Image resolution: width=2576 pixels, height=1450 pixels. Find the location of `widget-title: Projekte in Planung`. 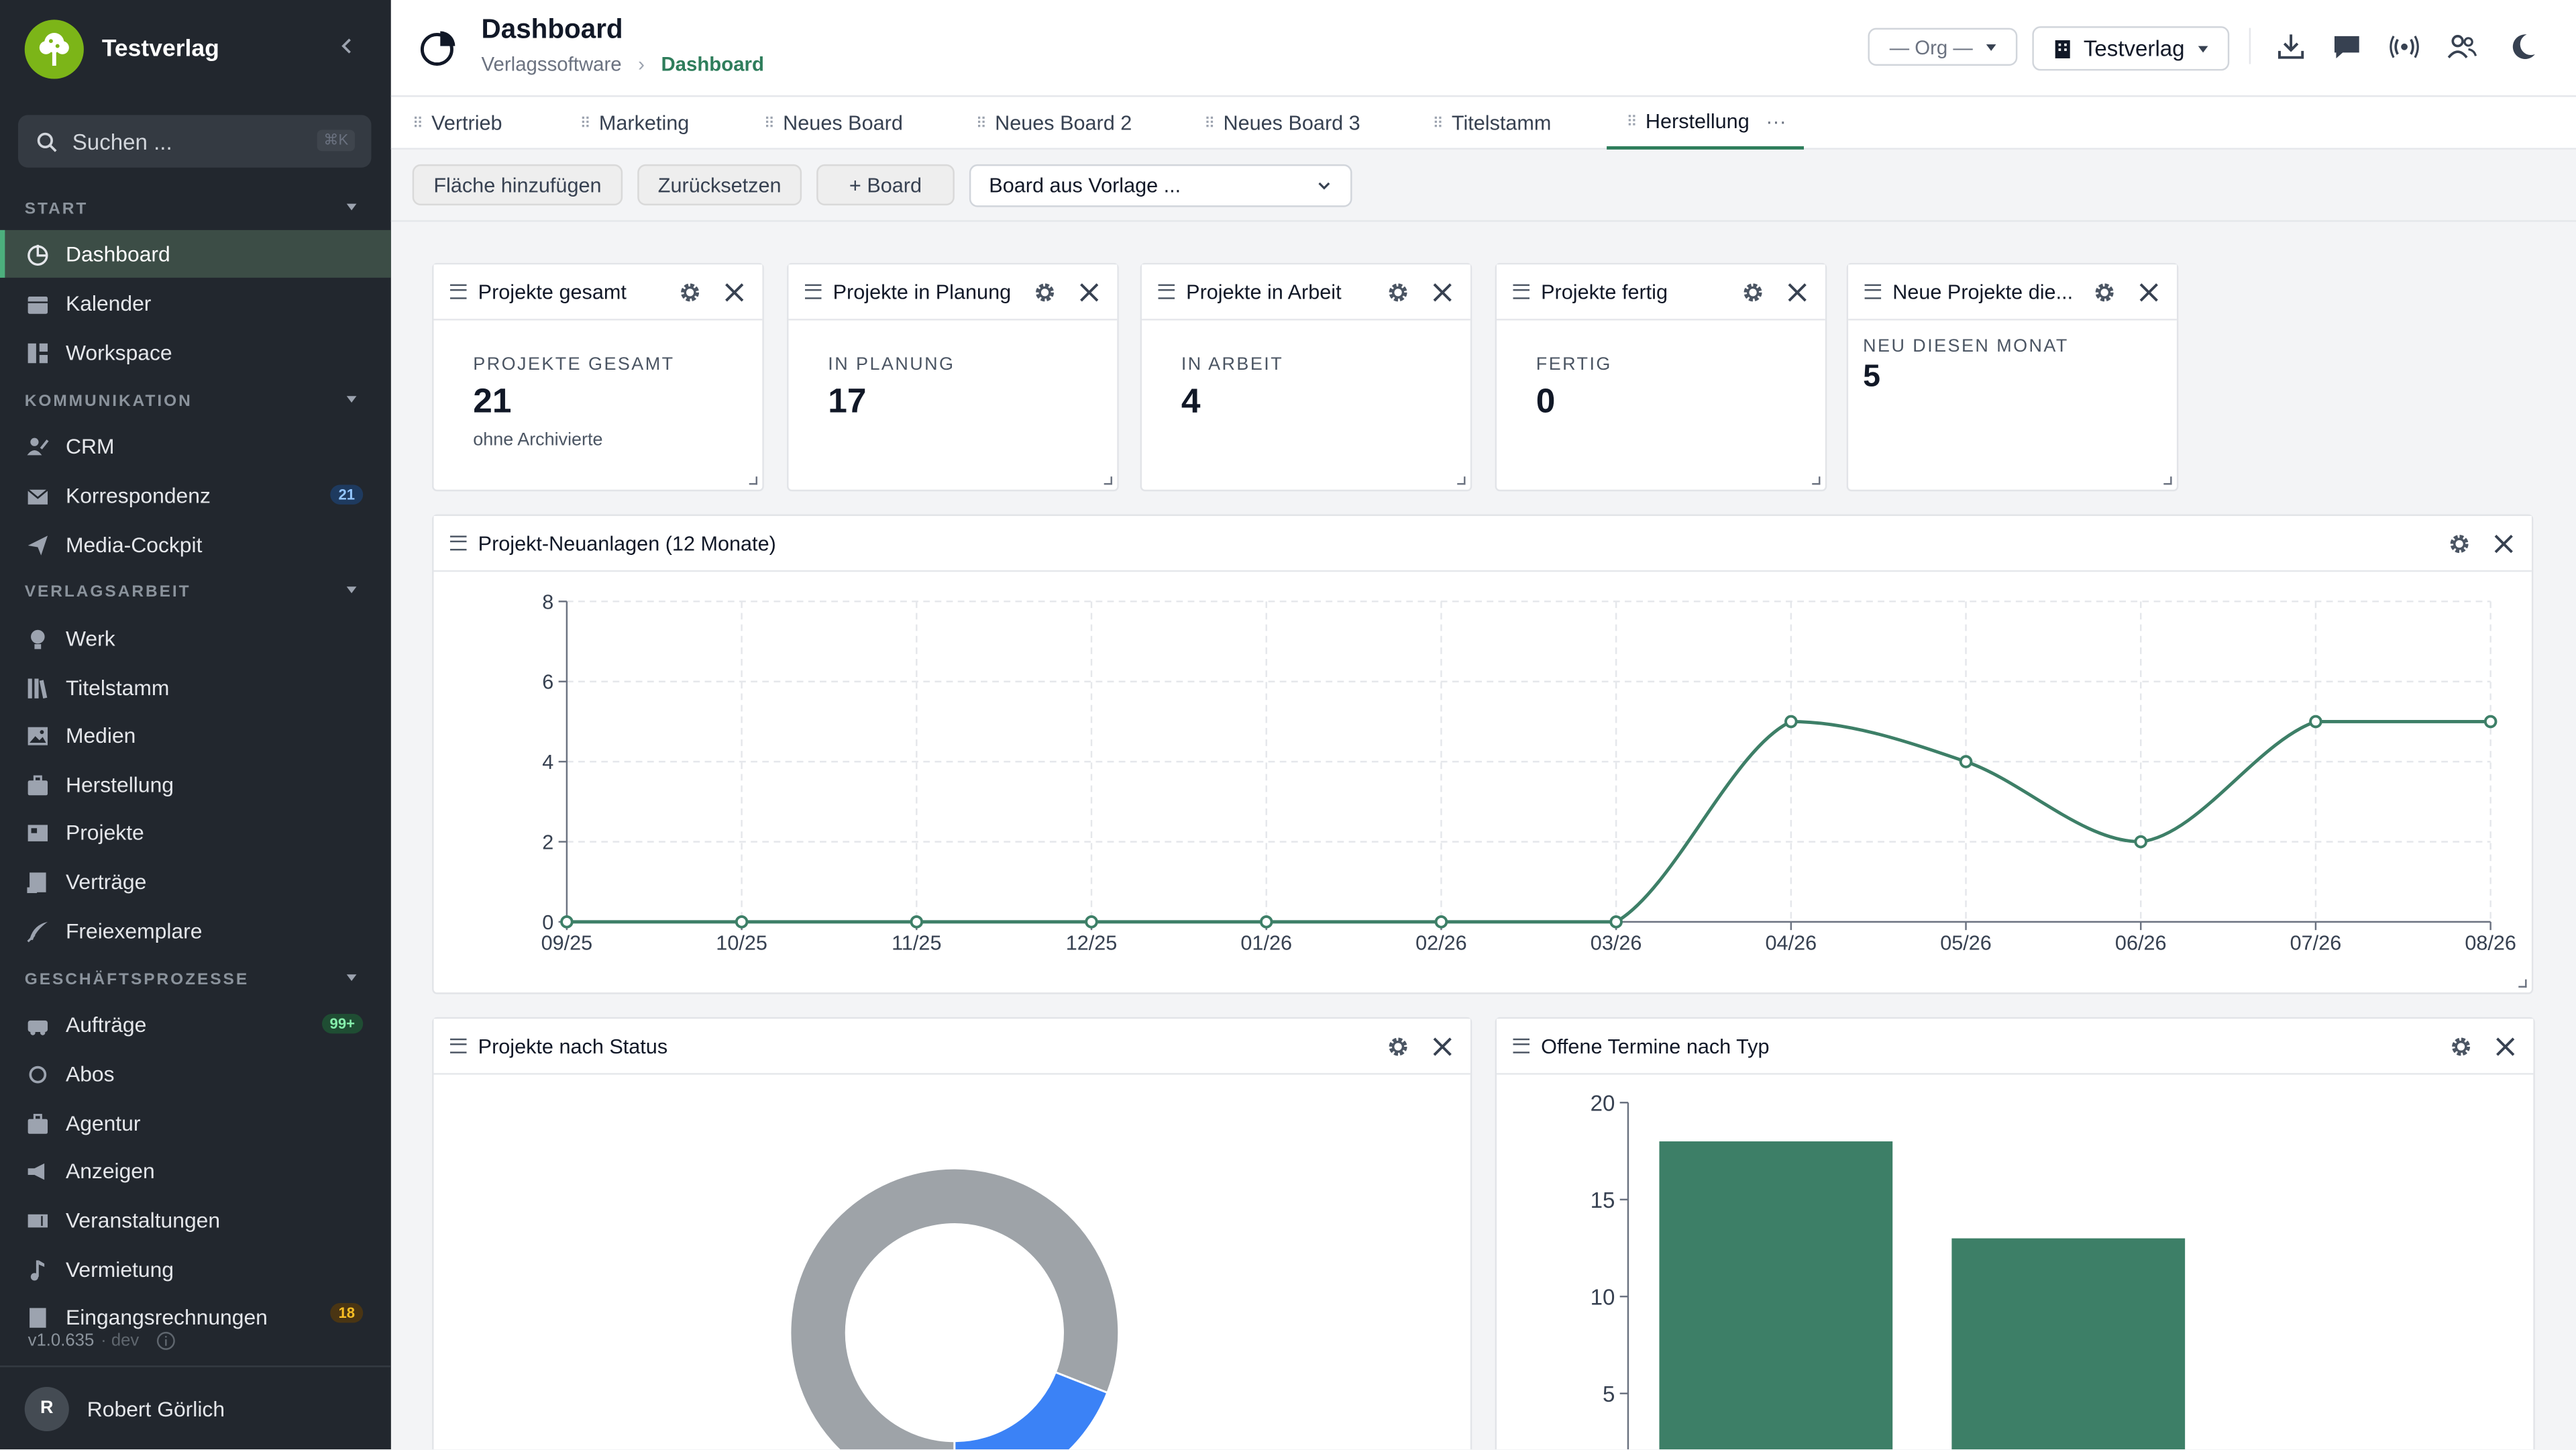

widget-title: Projekte in Planung is located at coordinates (922, 291).